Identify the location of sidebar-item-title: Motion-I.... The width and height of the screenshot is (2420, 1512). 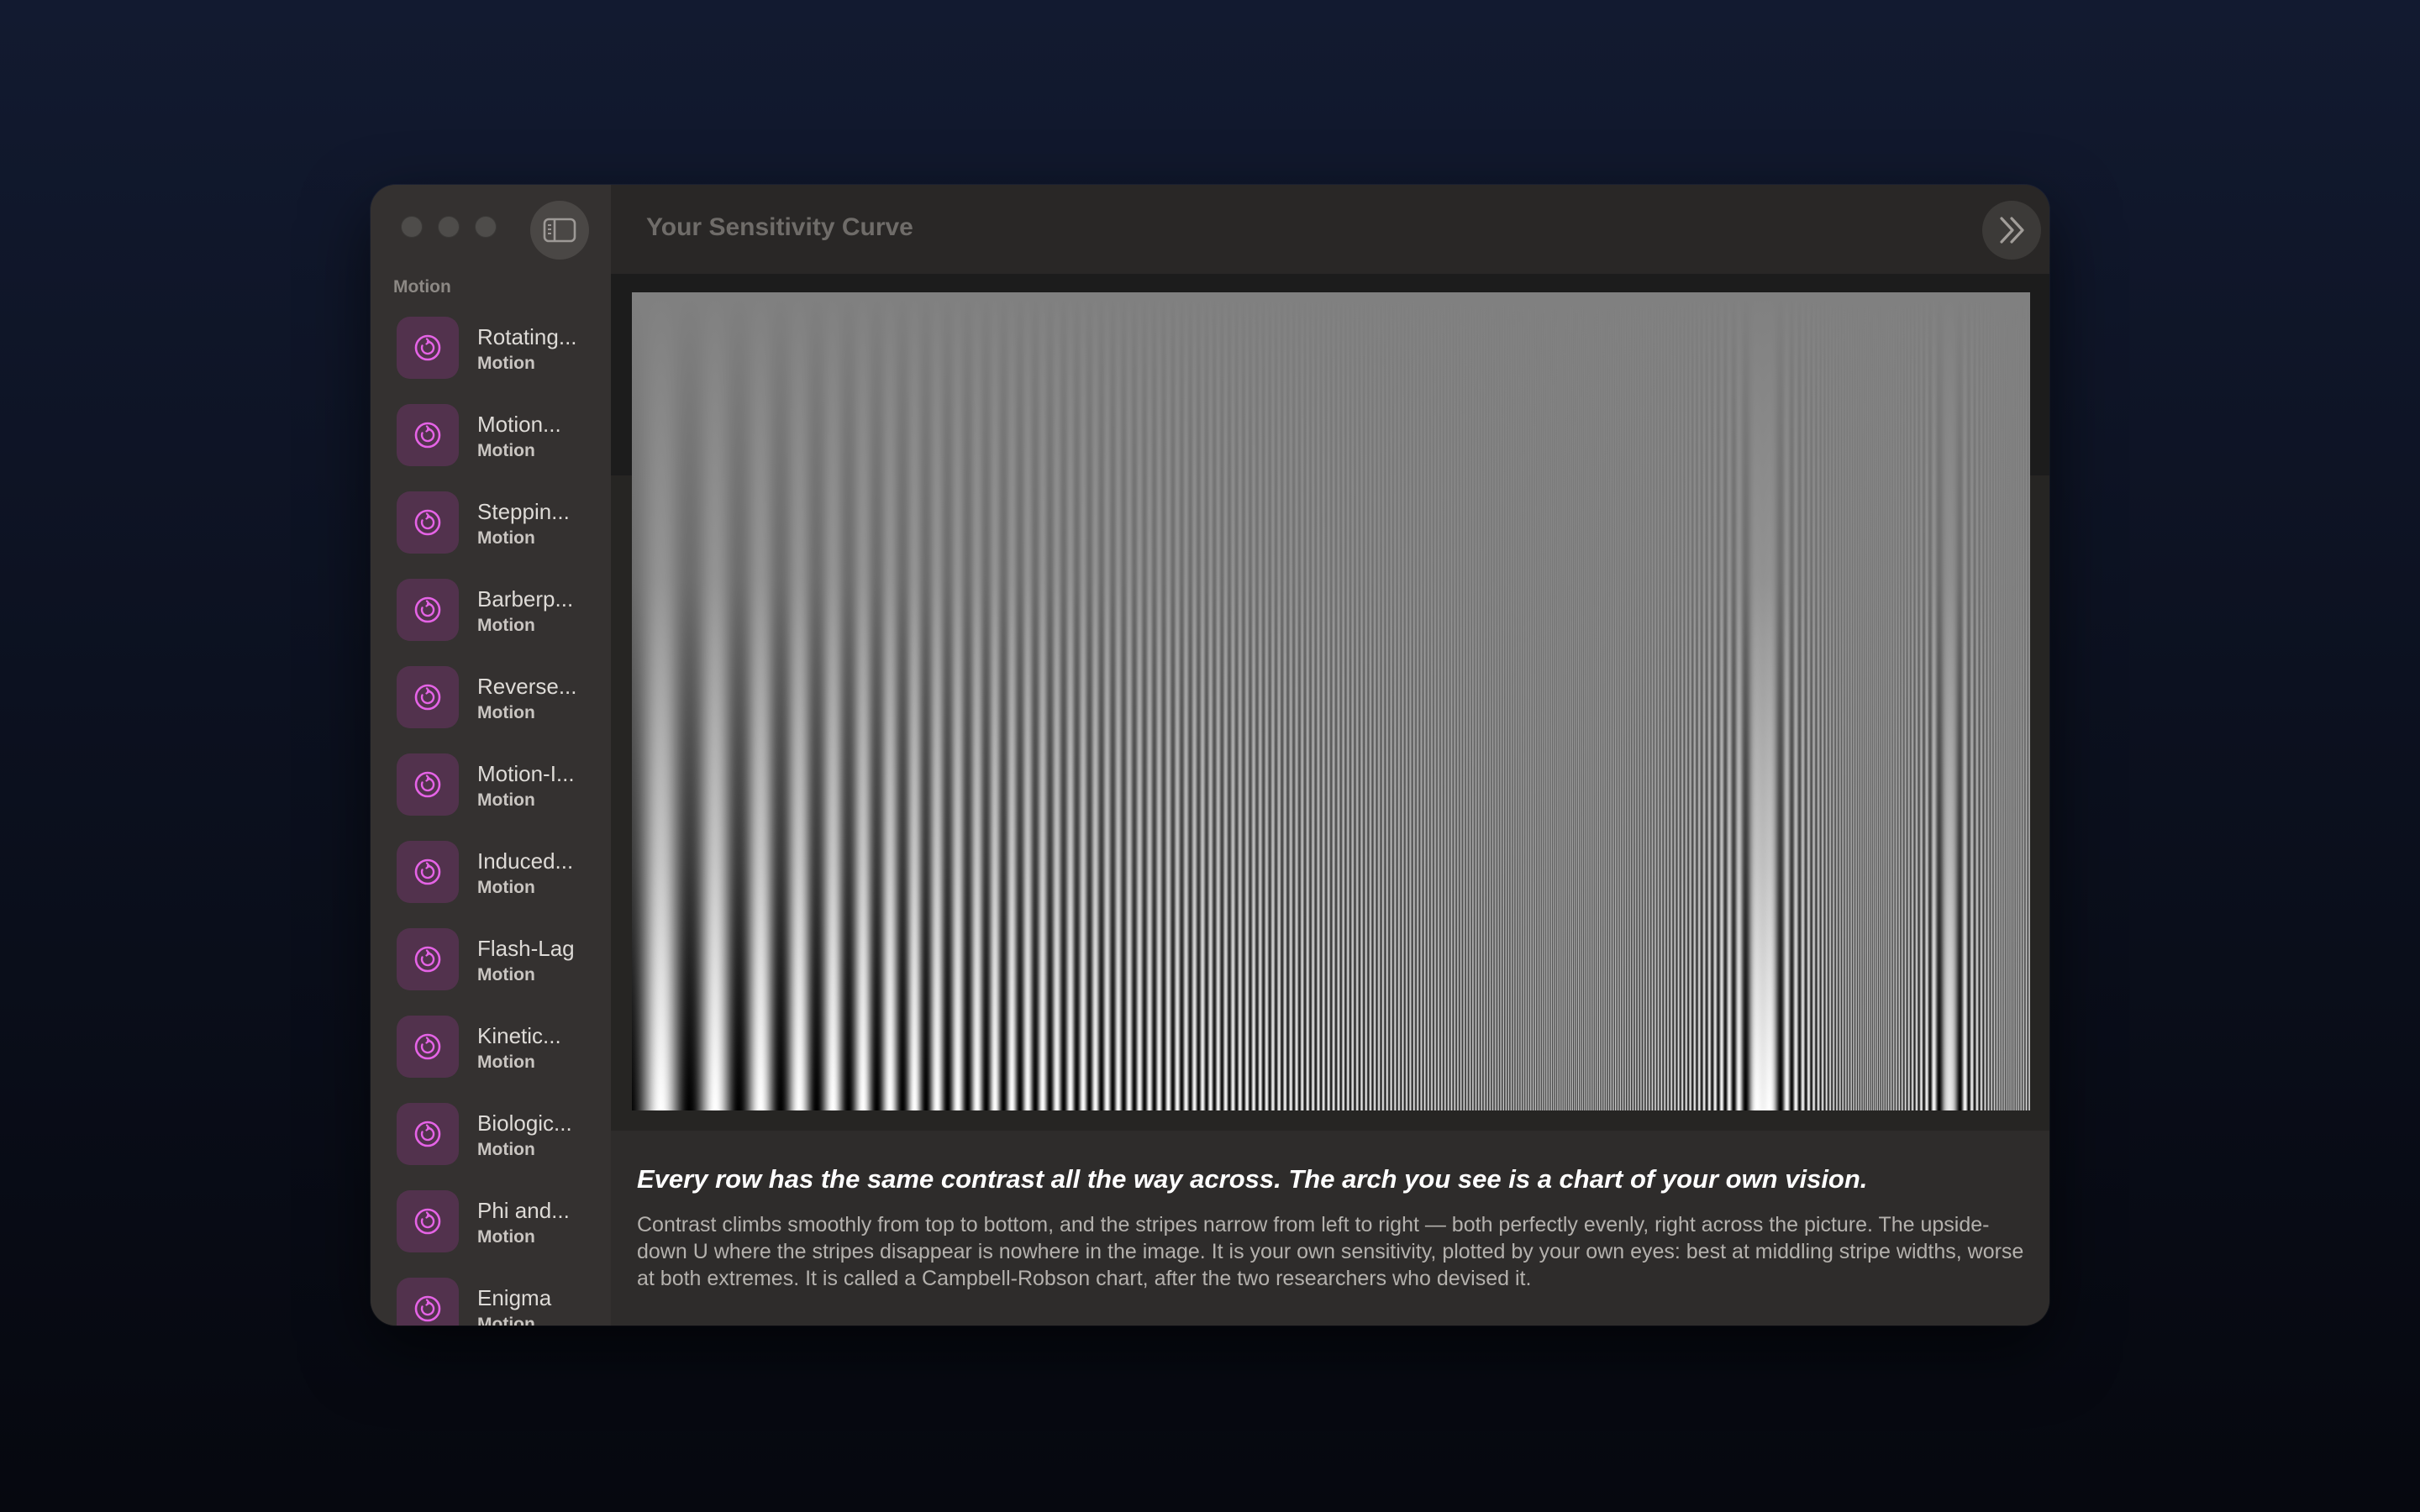
(526, 773).